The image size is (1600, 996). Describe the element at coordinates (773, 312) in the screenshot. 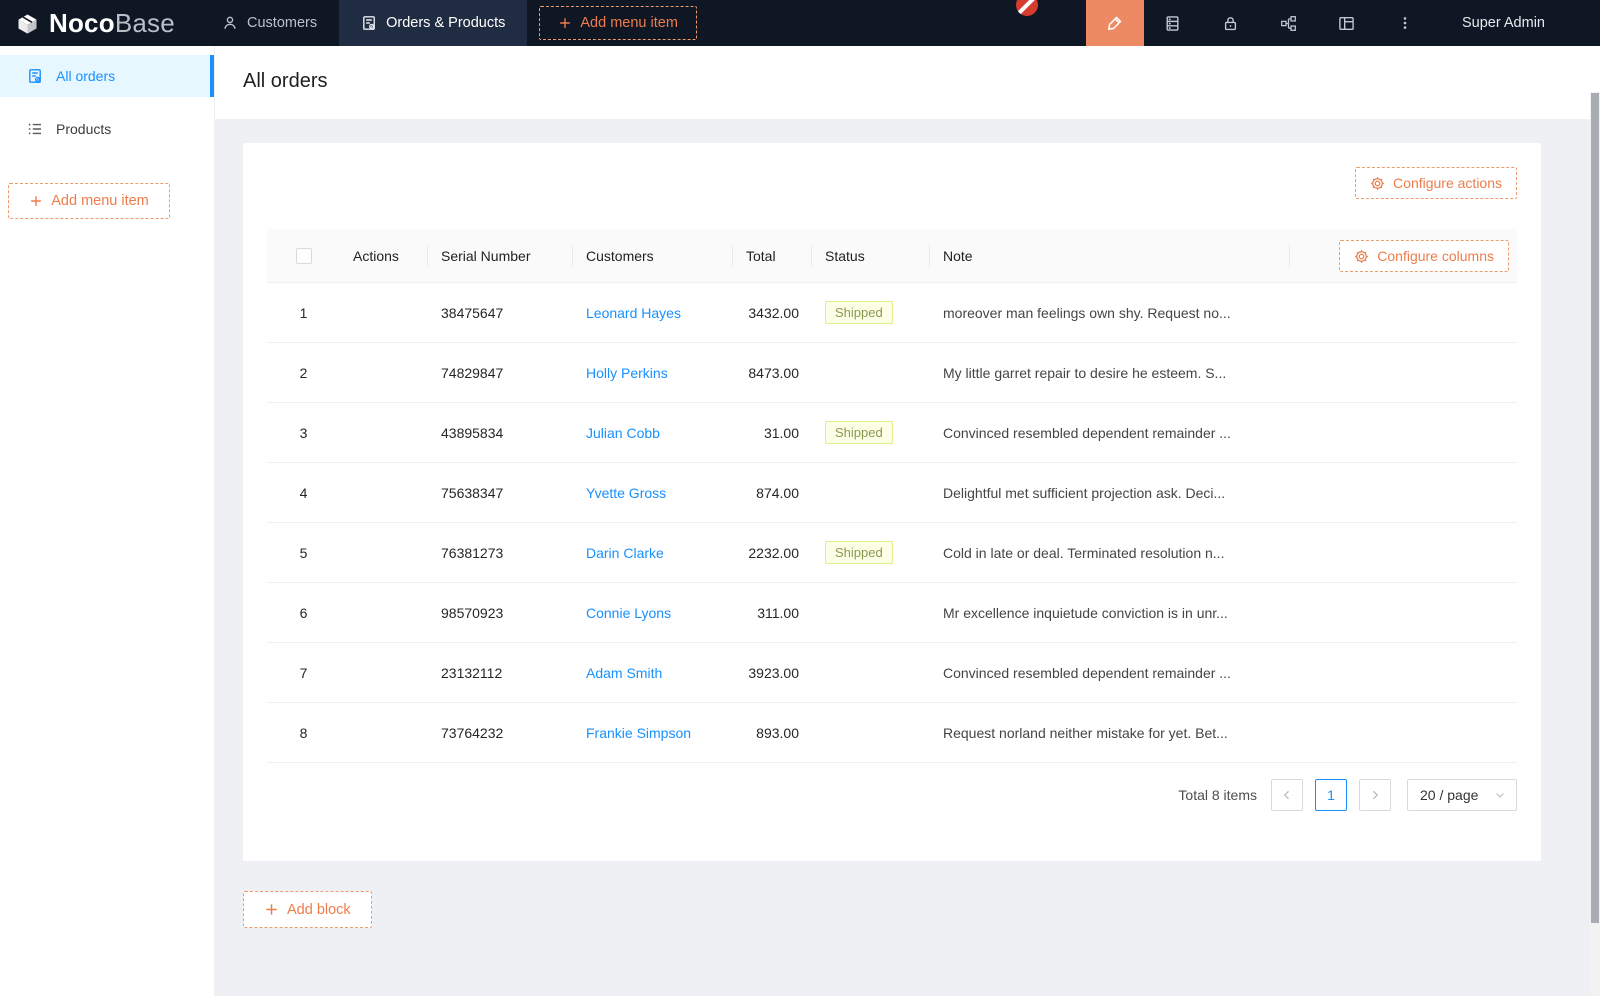

I see `row-total: 3432.00` at that location.